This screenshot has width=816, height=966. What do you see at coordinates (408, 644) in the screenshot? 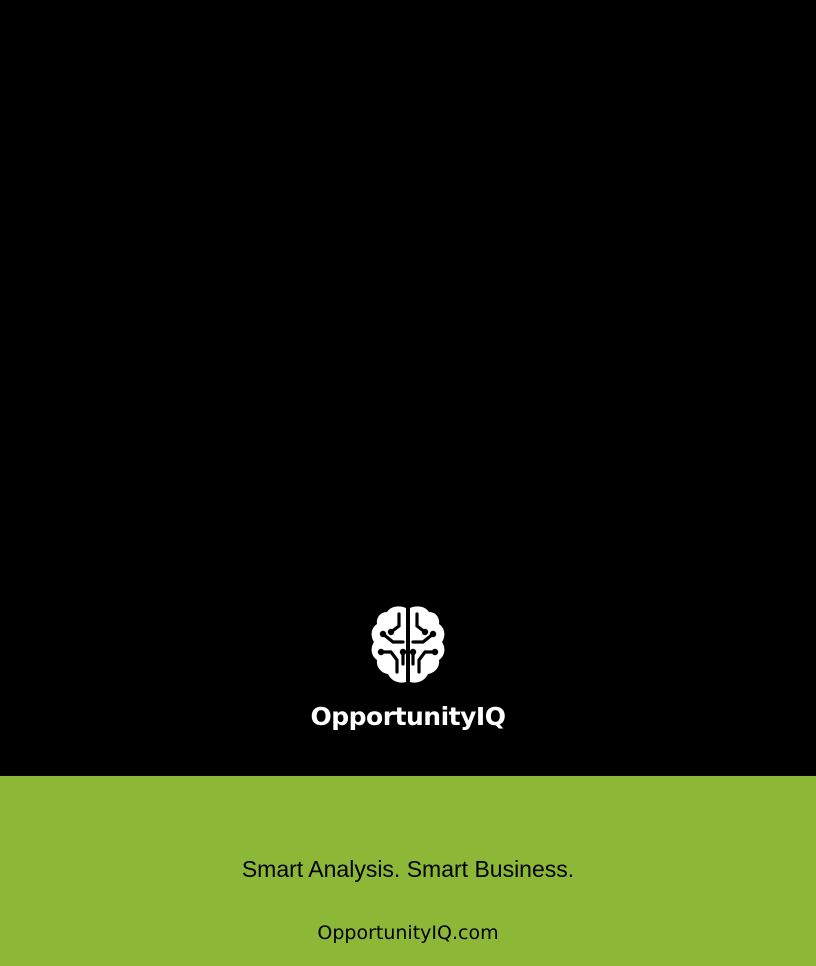
I see `brain-icon` at bounding box center [408, 644].